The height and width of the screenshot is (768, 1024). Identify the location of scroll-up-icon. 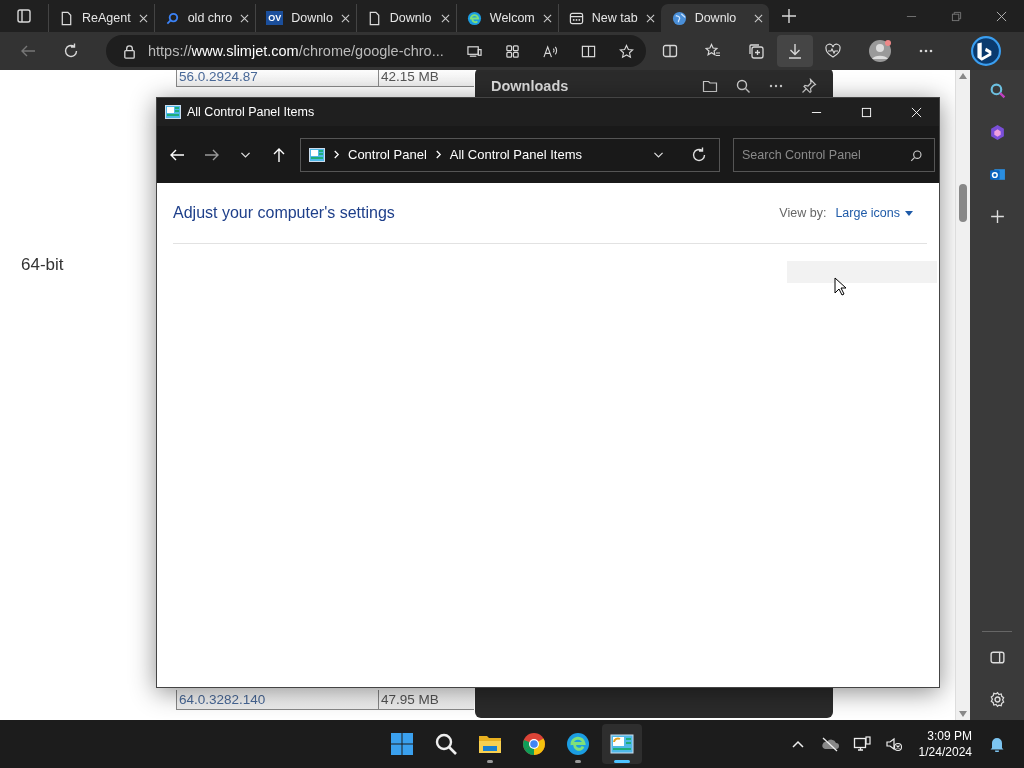
(963, 76).